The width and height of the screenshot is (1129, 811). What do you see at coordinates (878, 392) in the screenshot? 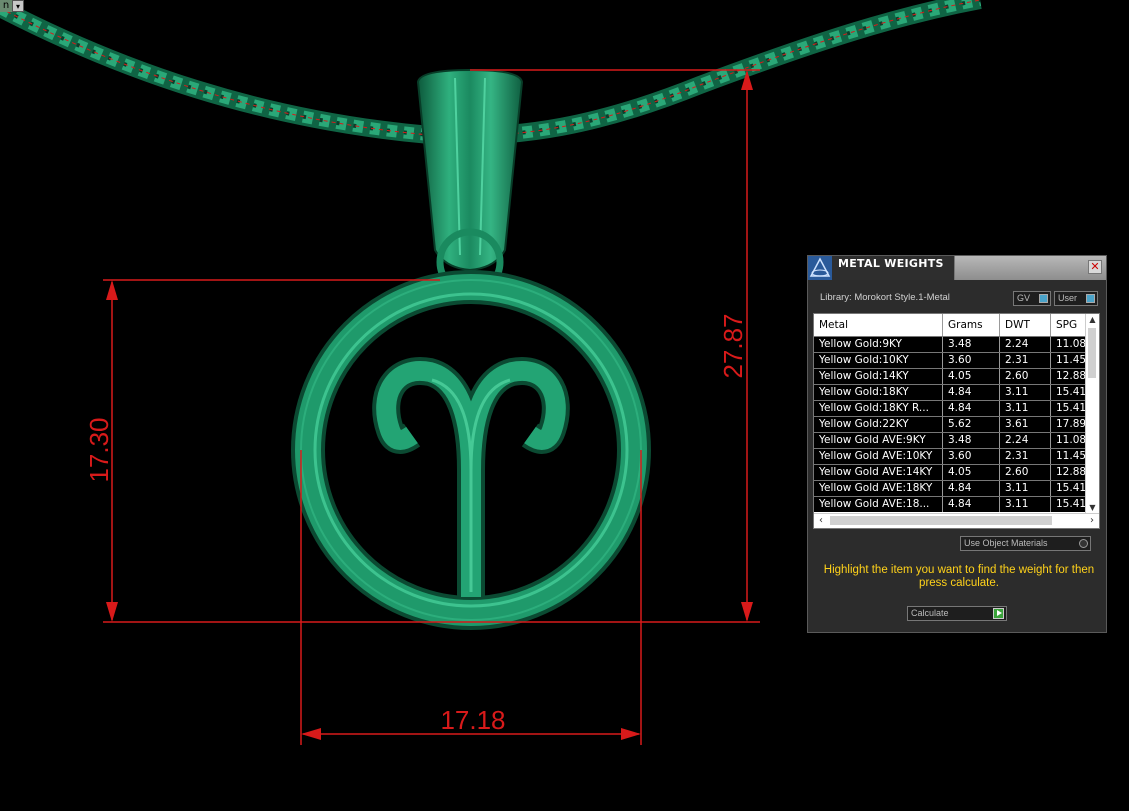
I see `cell-metal: Yellow Gold:18KY` at bounding box center [878, 392].